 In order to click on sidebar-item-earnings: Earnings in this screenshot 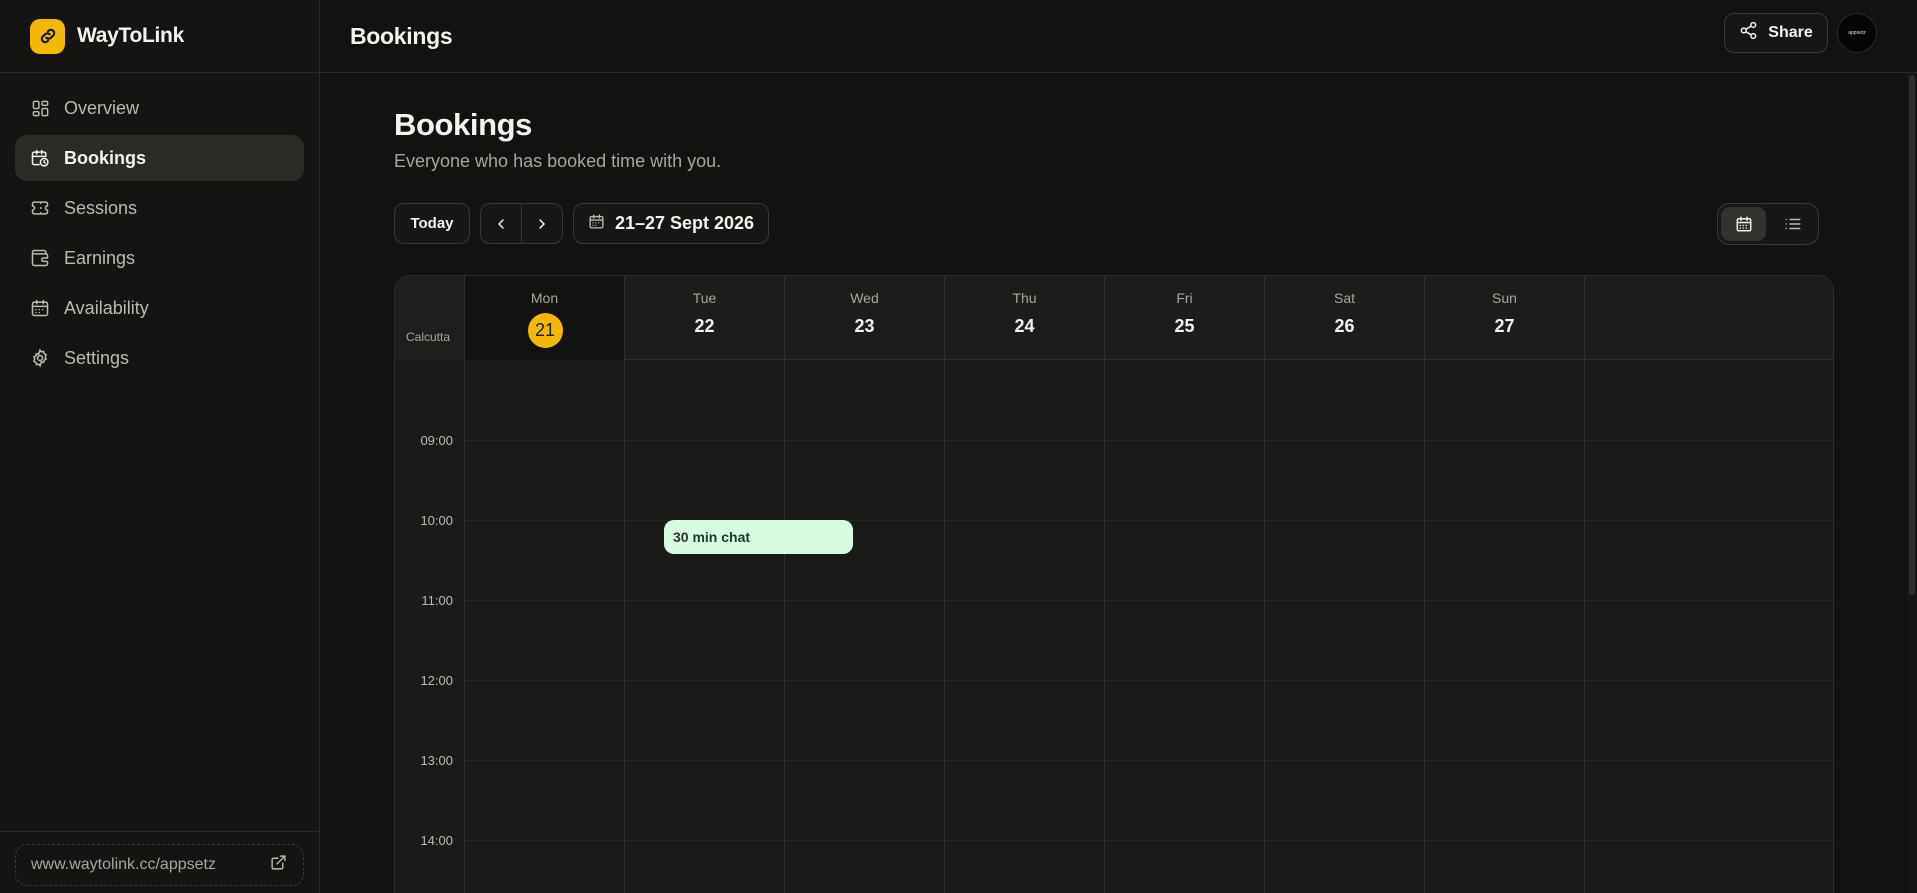, I will do `click(159, 258)`.